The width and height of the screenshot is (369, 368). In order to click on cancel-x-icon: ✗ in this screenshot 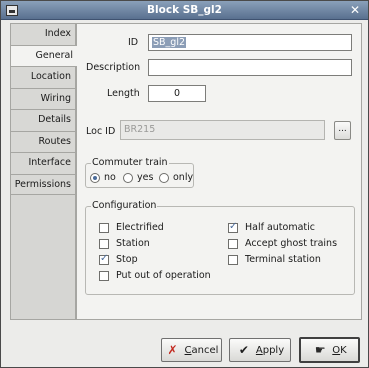, I will do `click(172, 350)`.